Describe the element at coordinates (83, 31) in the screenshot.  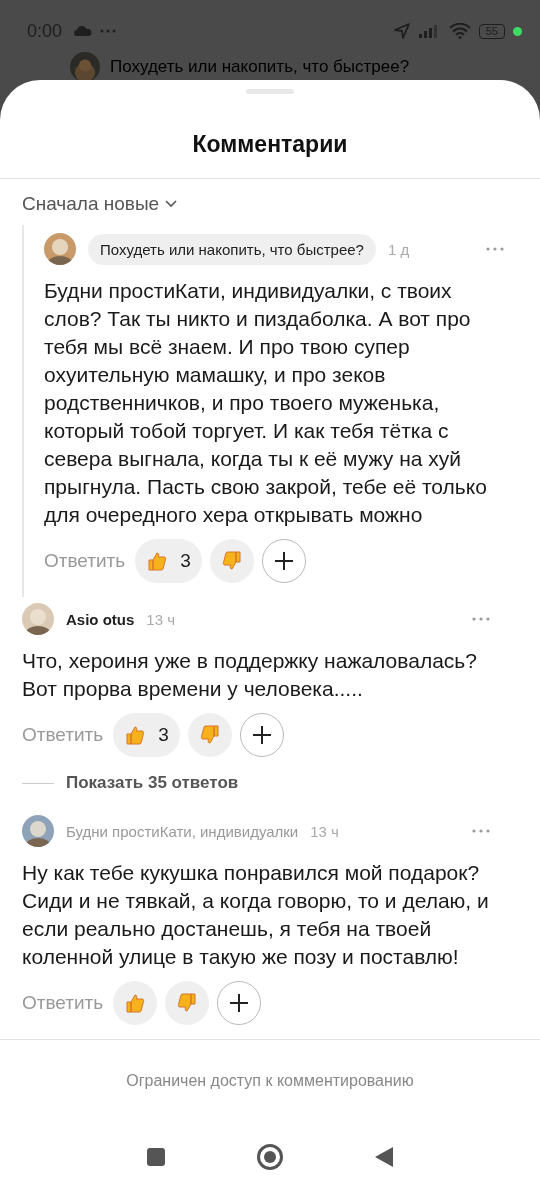
I see `cloud-icon` at that location.